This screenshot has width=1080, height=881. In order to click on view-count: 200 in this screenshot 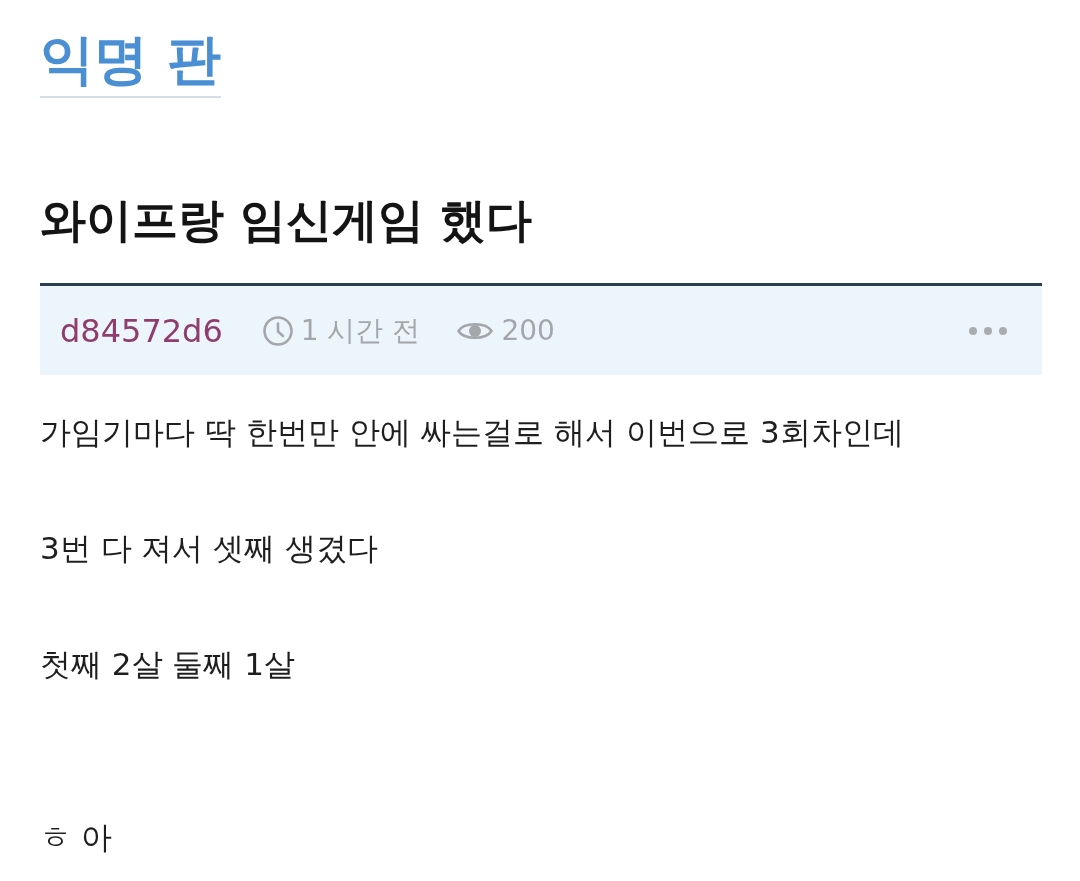, I will do `click(528, 330)`.